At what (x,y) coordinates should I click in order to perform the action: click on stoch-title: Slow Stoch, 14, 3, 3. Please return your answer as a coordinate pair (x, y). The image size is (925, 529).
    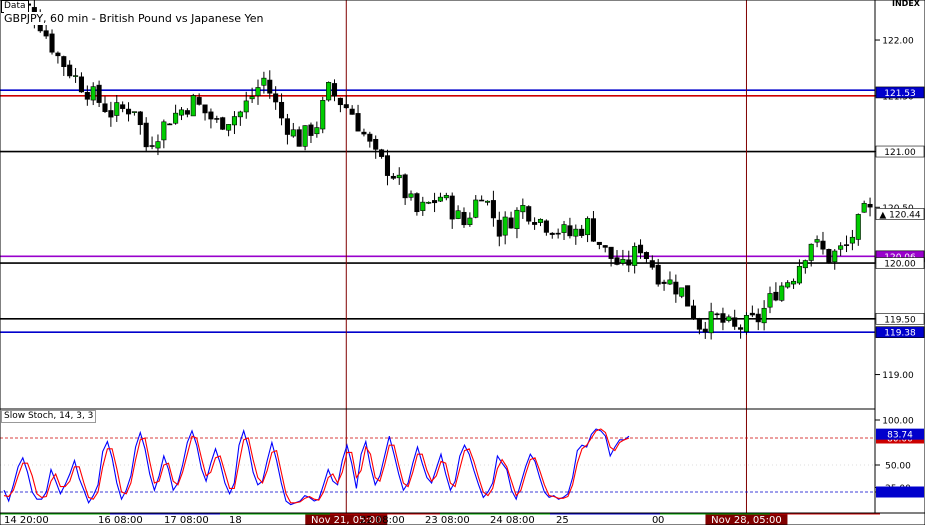
    Looking at the image, I should click on (49, 416).